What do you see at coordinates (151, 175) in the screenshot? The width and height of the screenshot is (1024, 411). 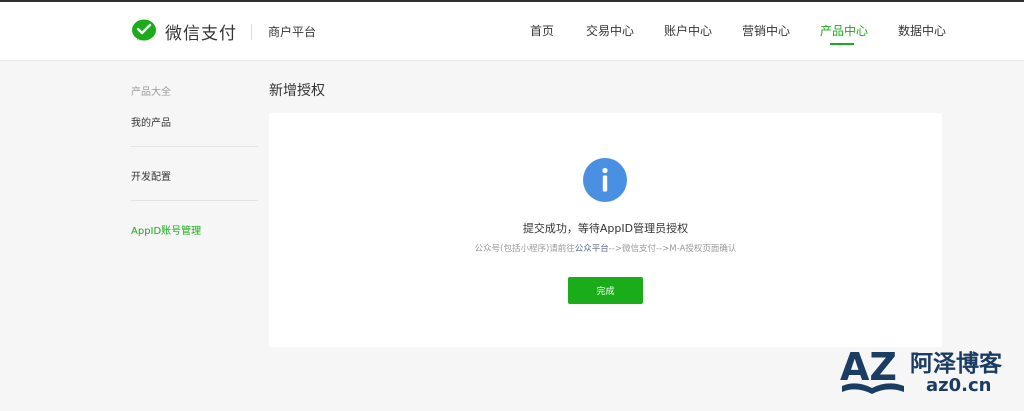 I see `sidebar-item-dev-config: 开发配置` at bounding box center [151, 175].